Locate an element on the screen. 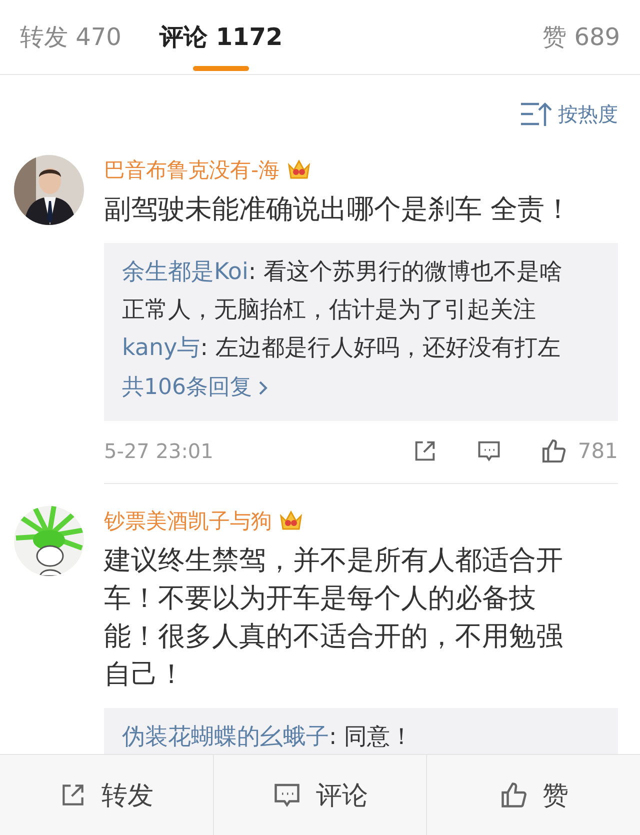 This screenshot has height=835, width=640. more-replies-link: 共106条回复 is located at coordinates (195, 388).